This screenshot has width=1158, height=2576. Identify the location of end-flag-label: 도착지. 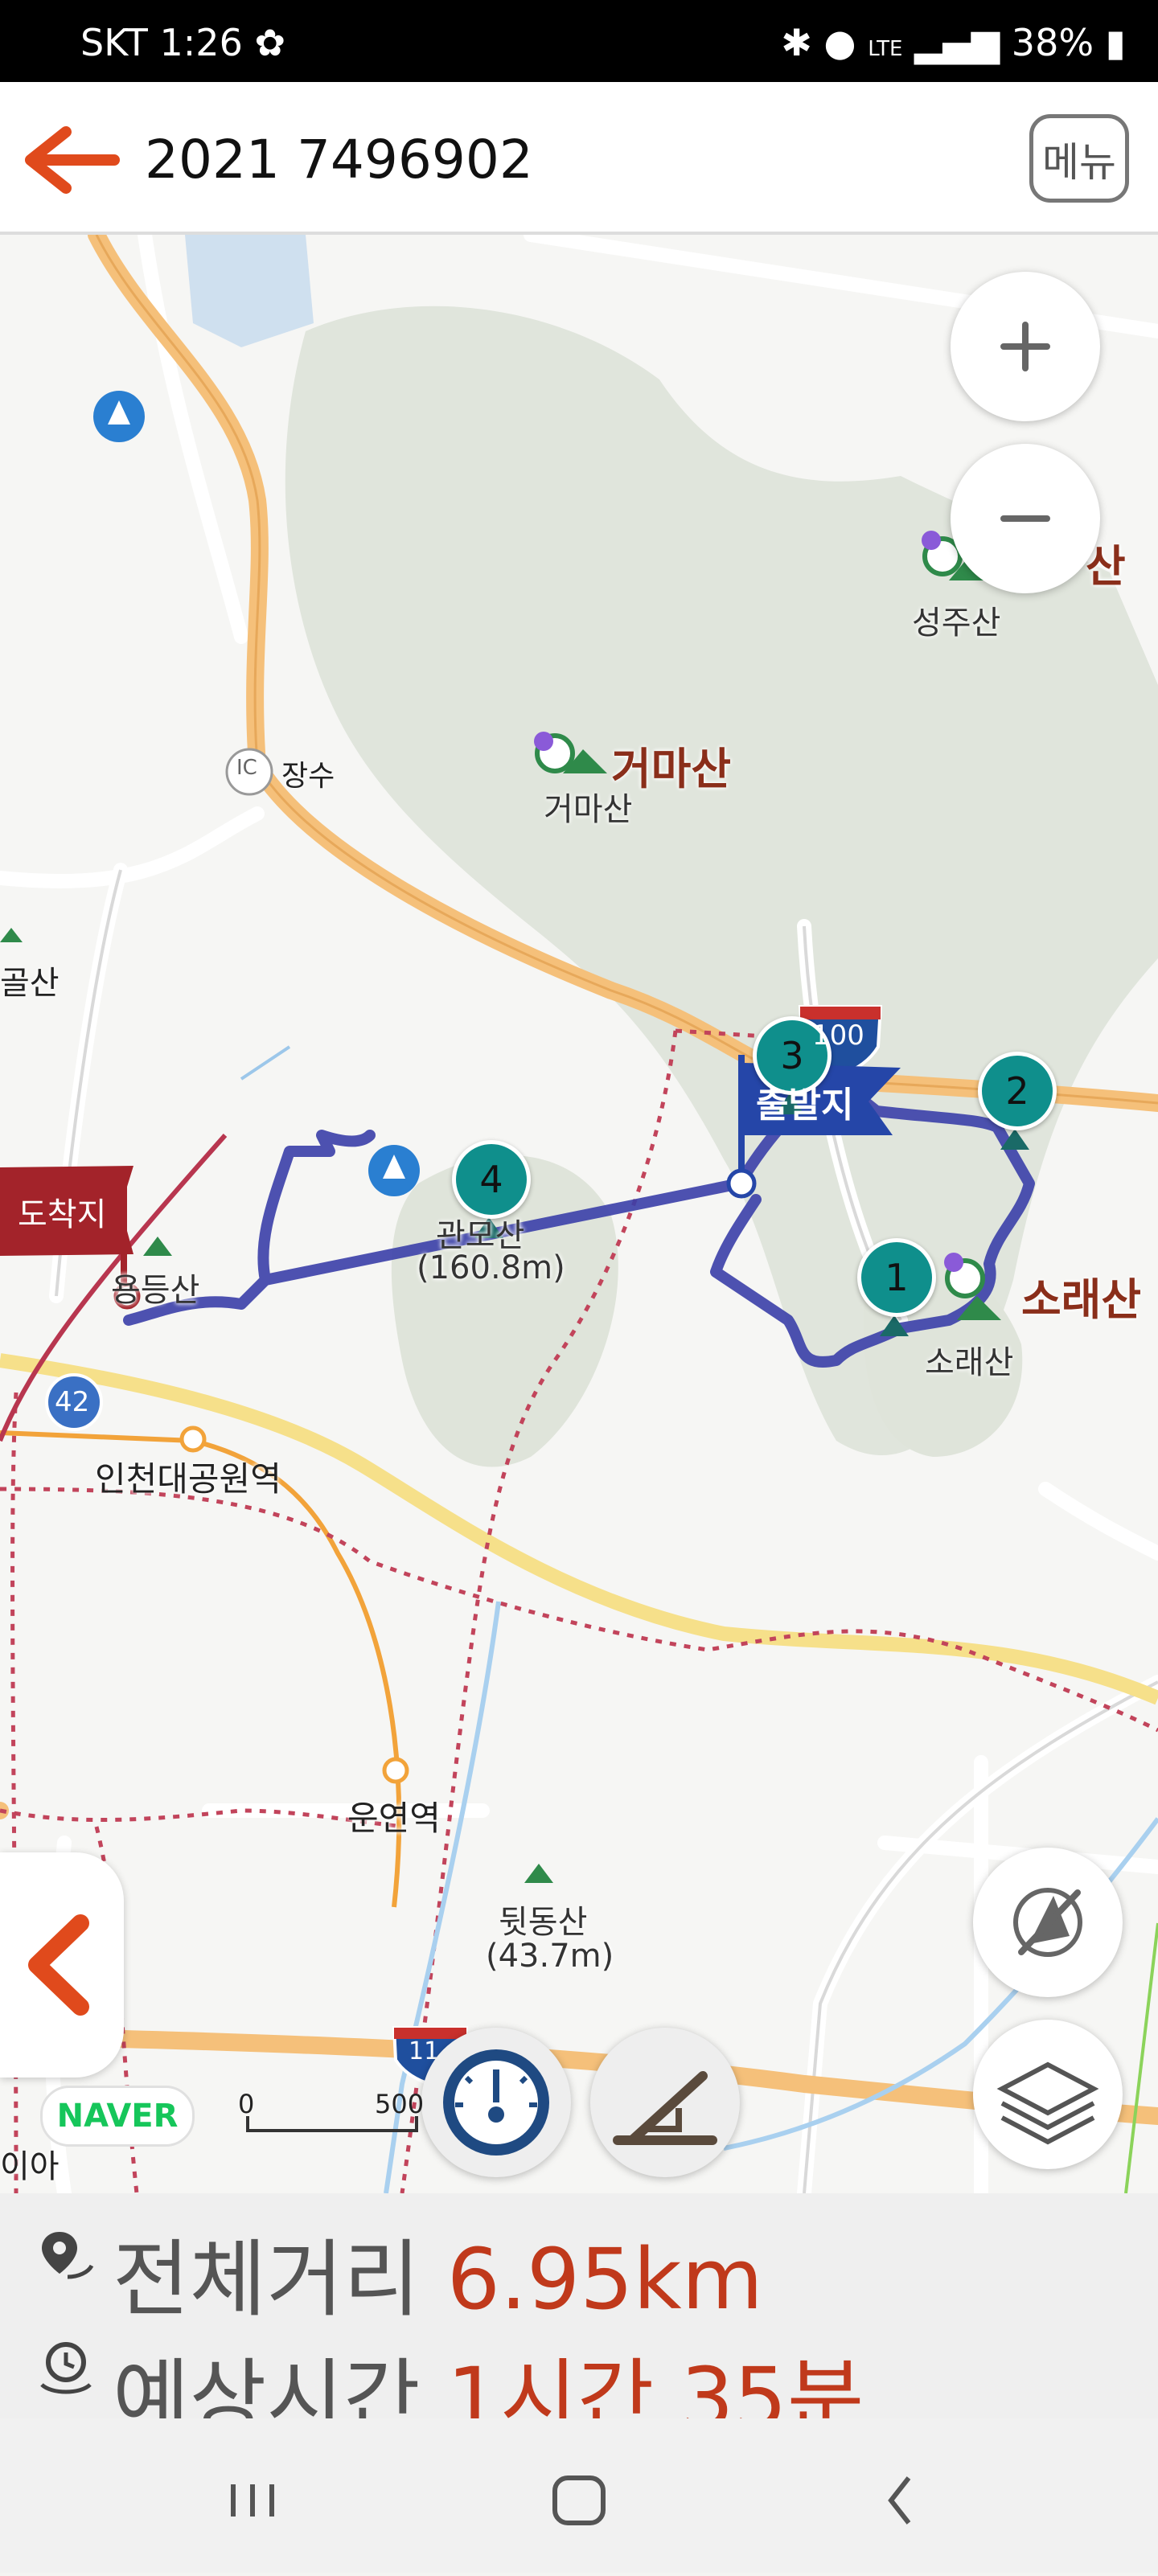
(62, 1214).